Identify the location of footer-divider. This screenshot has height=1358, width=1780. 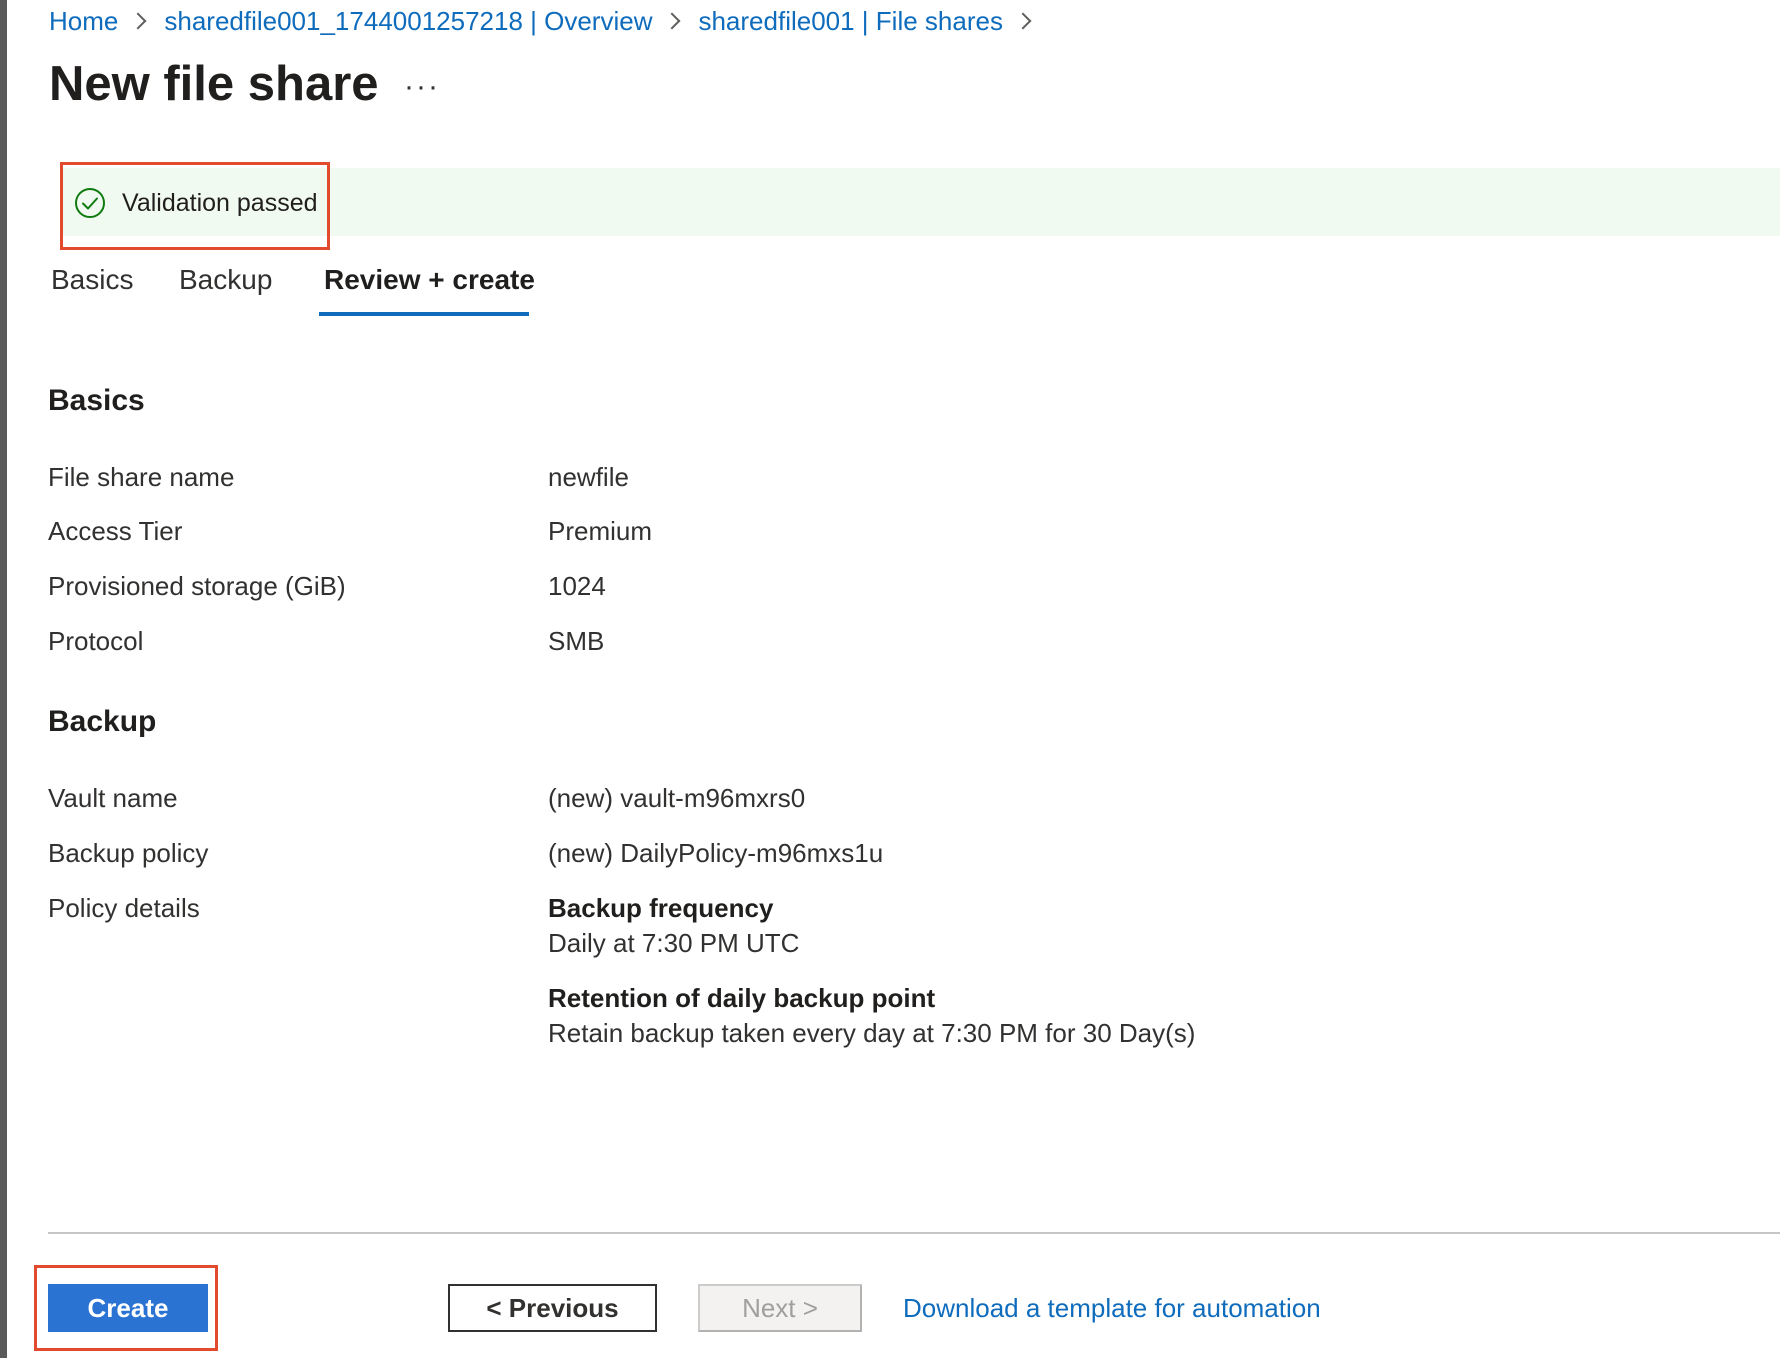
(914, 1233).